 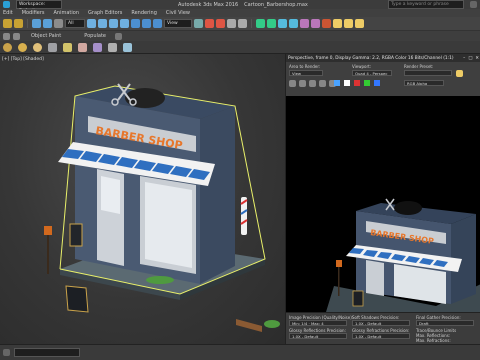 I want to click on maximize-button: □, so click(x=470, y=58).